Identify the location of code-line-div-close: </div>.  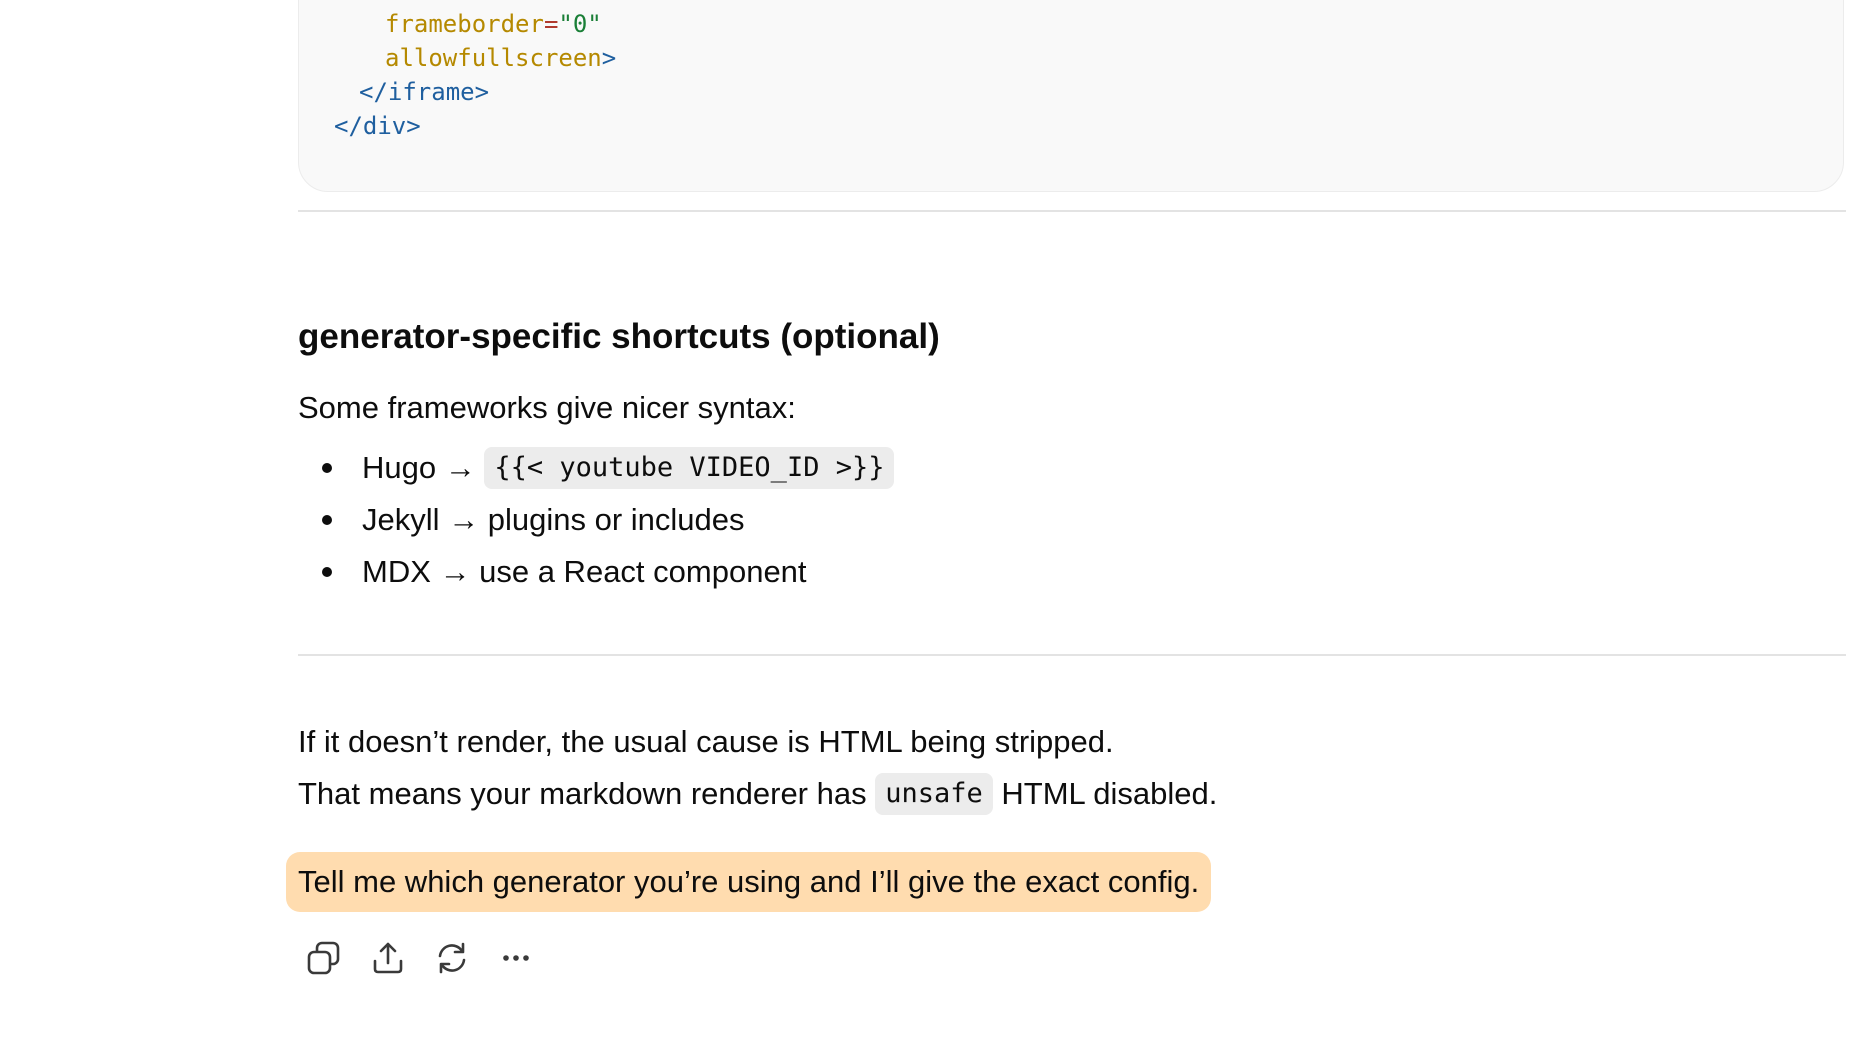
(377, 126).